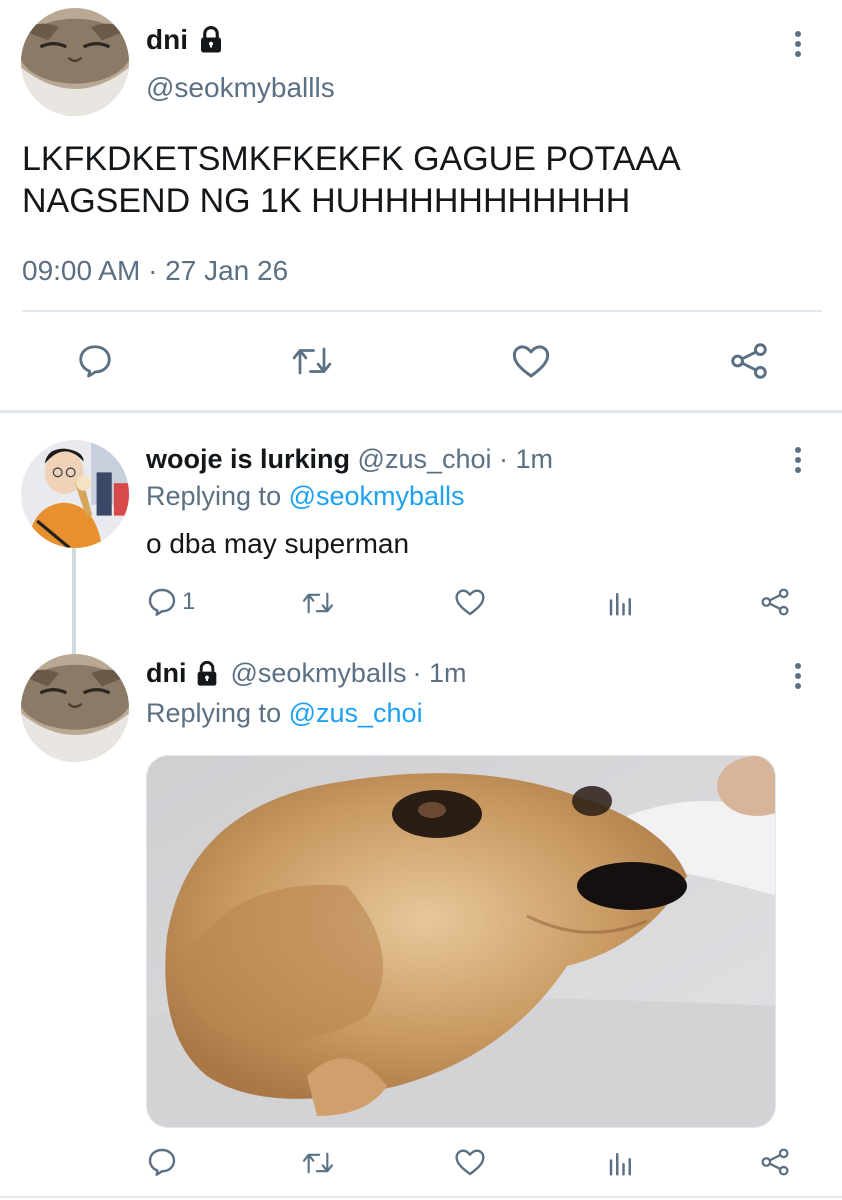 Image resolution: width=842 pixels, height=1200 pixels. Describe the element at coordinates (240, 88) in the screenshot. I see `handle: @seokmyballls` at that location.